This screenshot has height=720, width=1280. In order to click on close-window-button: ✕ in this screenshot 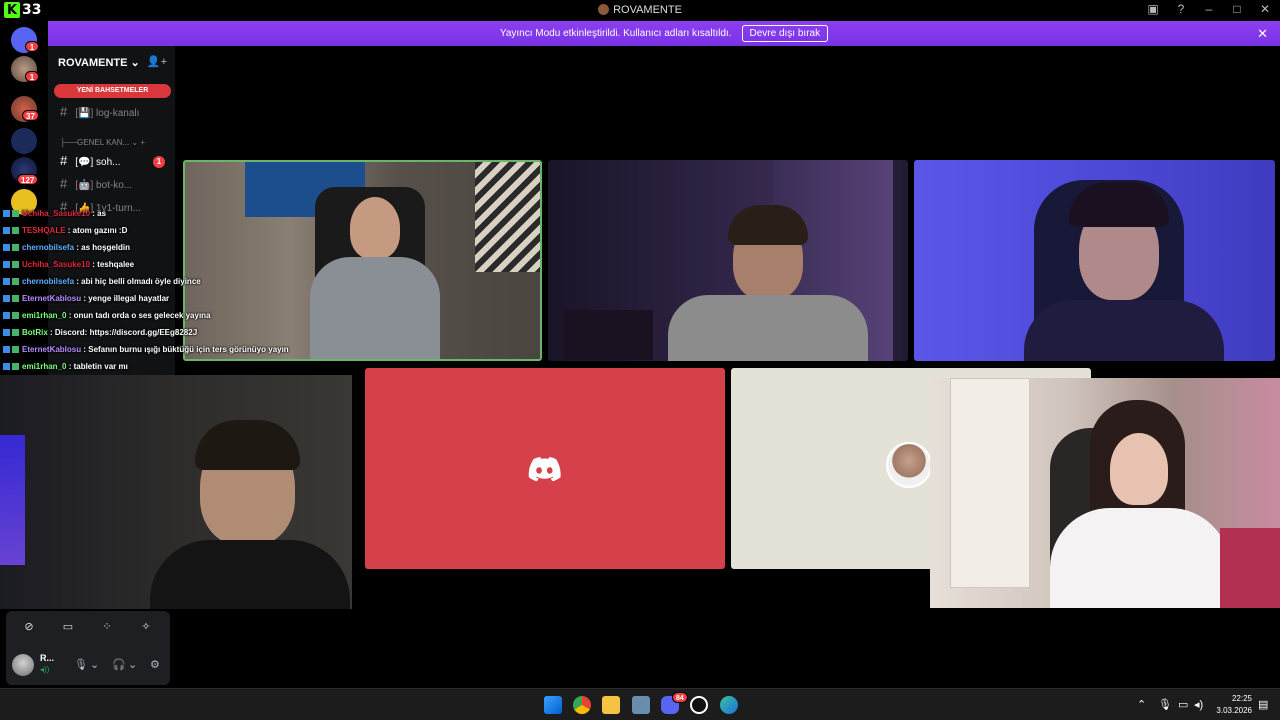, I will do `click(1265, 9)`.